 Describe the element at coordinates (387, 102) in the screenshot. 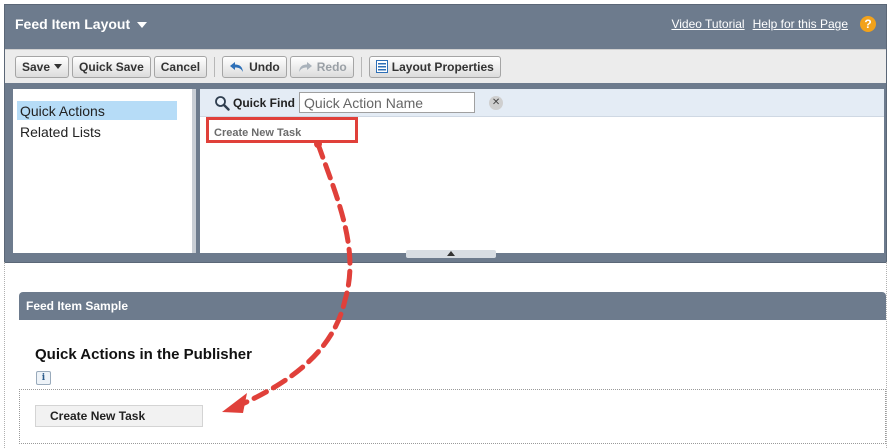

I see `quick-find-input` at that location.